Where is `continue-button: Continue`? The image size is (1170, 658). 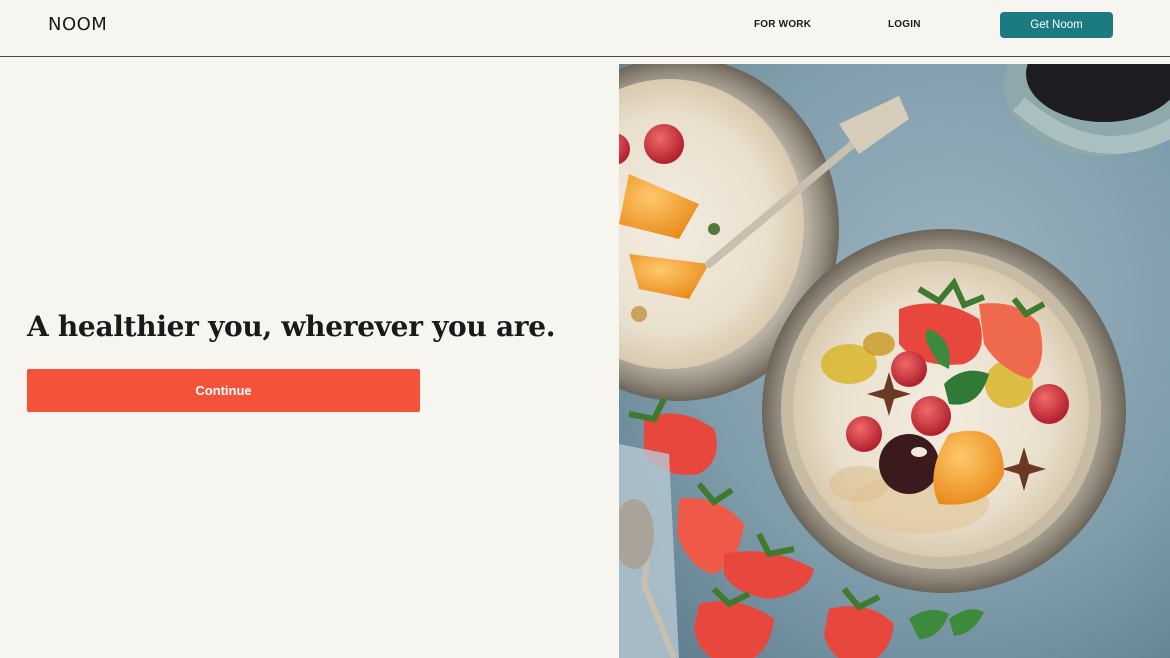 continue-button: Continue is located at coordinates (223, 390).